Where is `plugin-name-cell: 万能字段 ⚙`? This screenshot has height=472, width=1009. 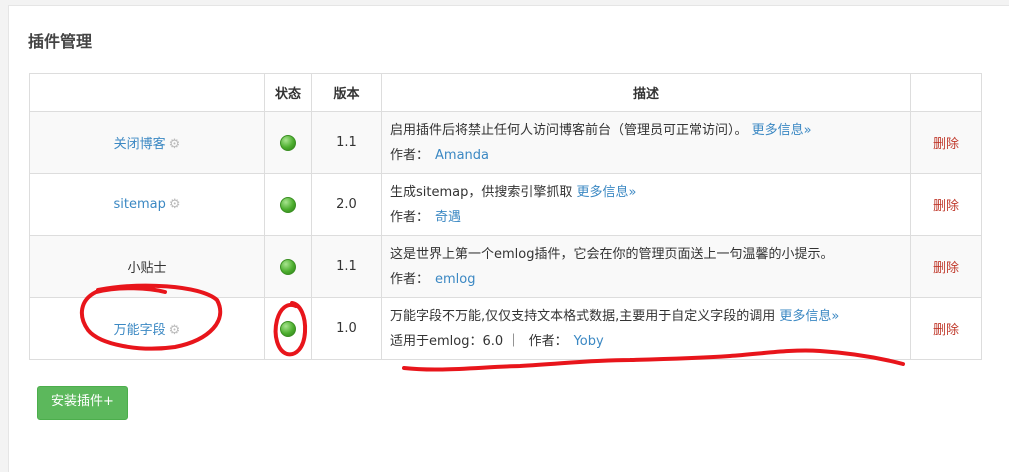
plugin-name-cell: 万能字段 ⚙ is located at coordinates (147, 328).